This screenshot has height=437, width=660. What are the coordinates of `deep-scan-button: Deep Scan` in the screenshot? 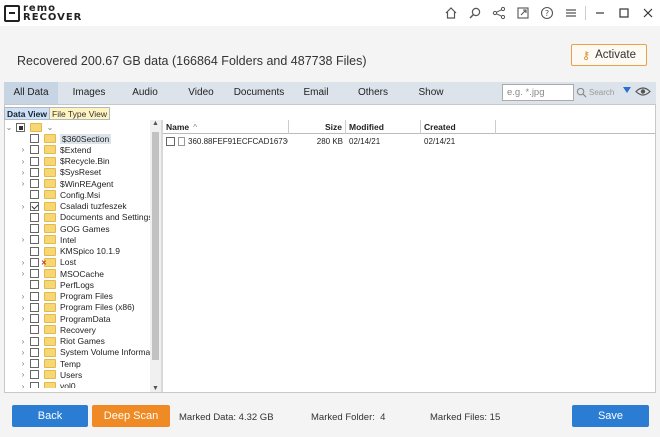 It's located at (131, 416).